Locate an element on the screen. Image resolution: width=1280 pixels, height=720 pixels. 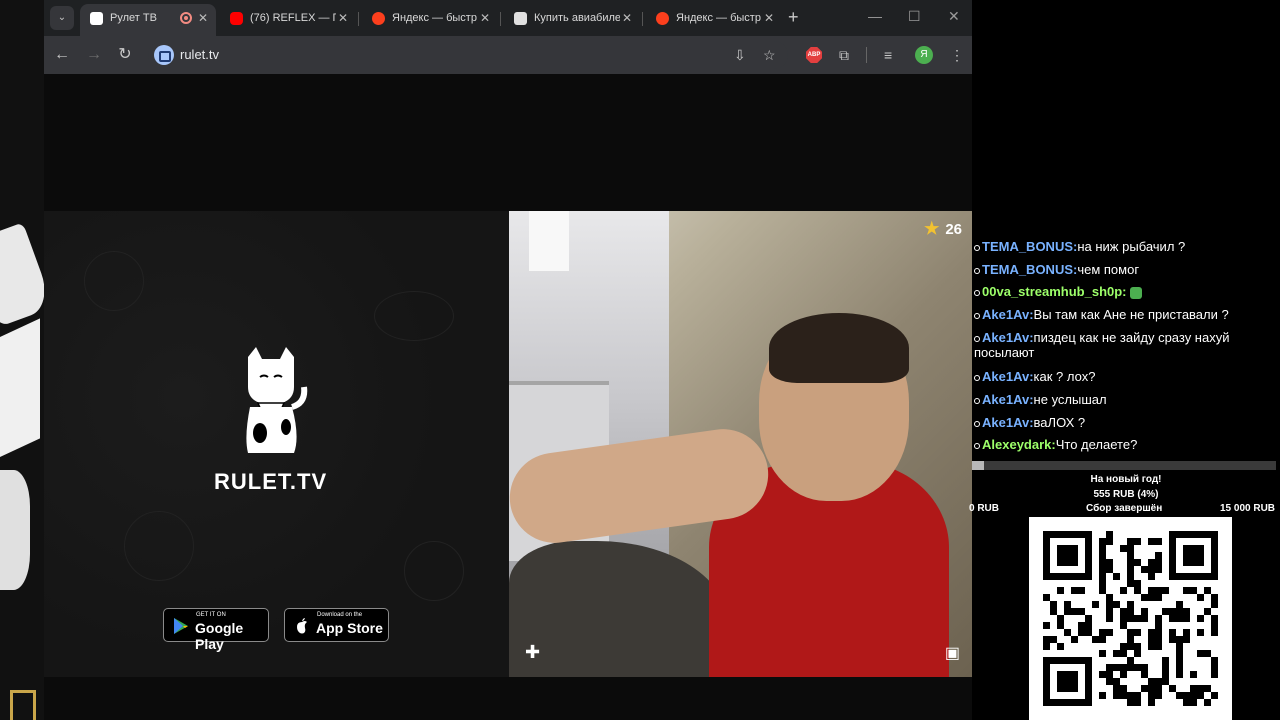
donation-goal-title: На новый год! is located at coordinates (1126, 479).